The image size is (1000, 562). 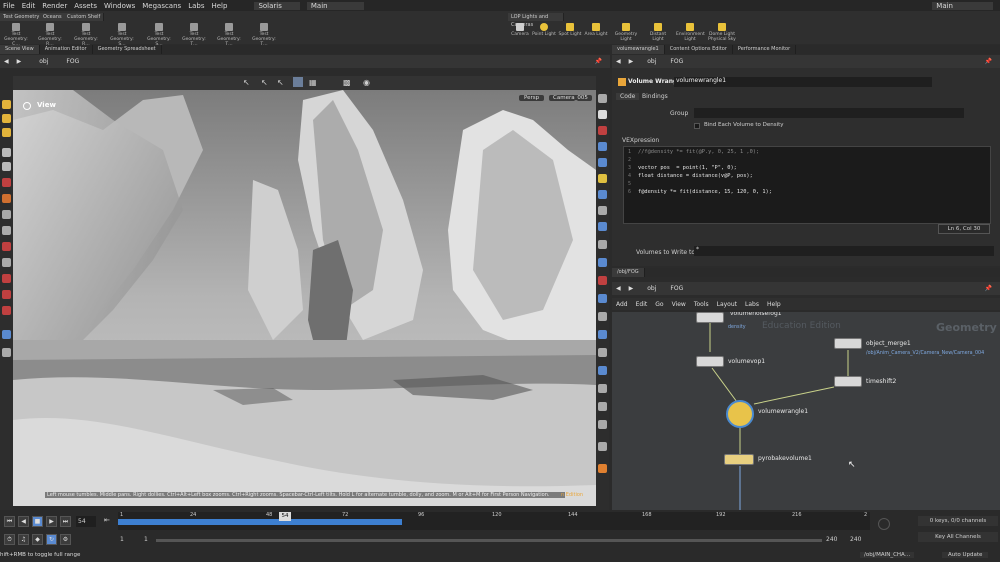 What do you see at coordinates (628, 272) in the screenshot?
I see `tab-obj-fog: /obj/FOG` at bounding box center [628, 272].